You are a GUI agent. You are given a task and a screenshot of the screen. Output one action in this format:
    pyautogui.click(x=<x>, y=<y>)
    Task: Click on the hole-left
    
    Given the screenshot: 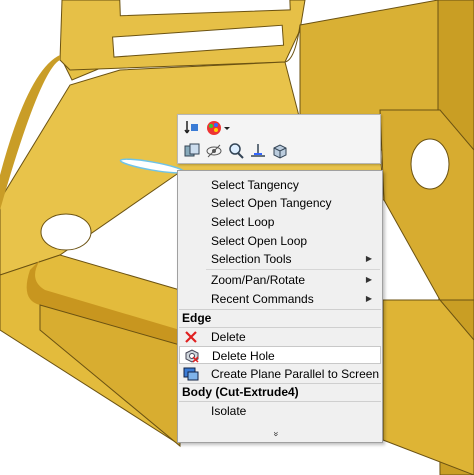 What is the action you would take?
    pyautogui.click(x=66, y=232)
    